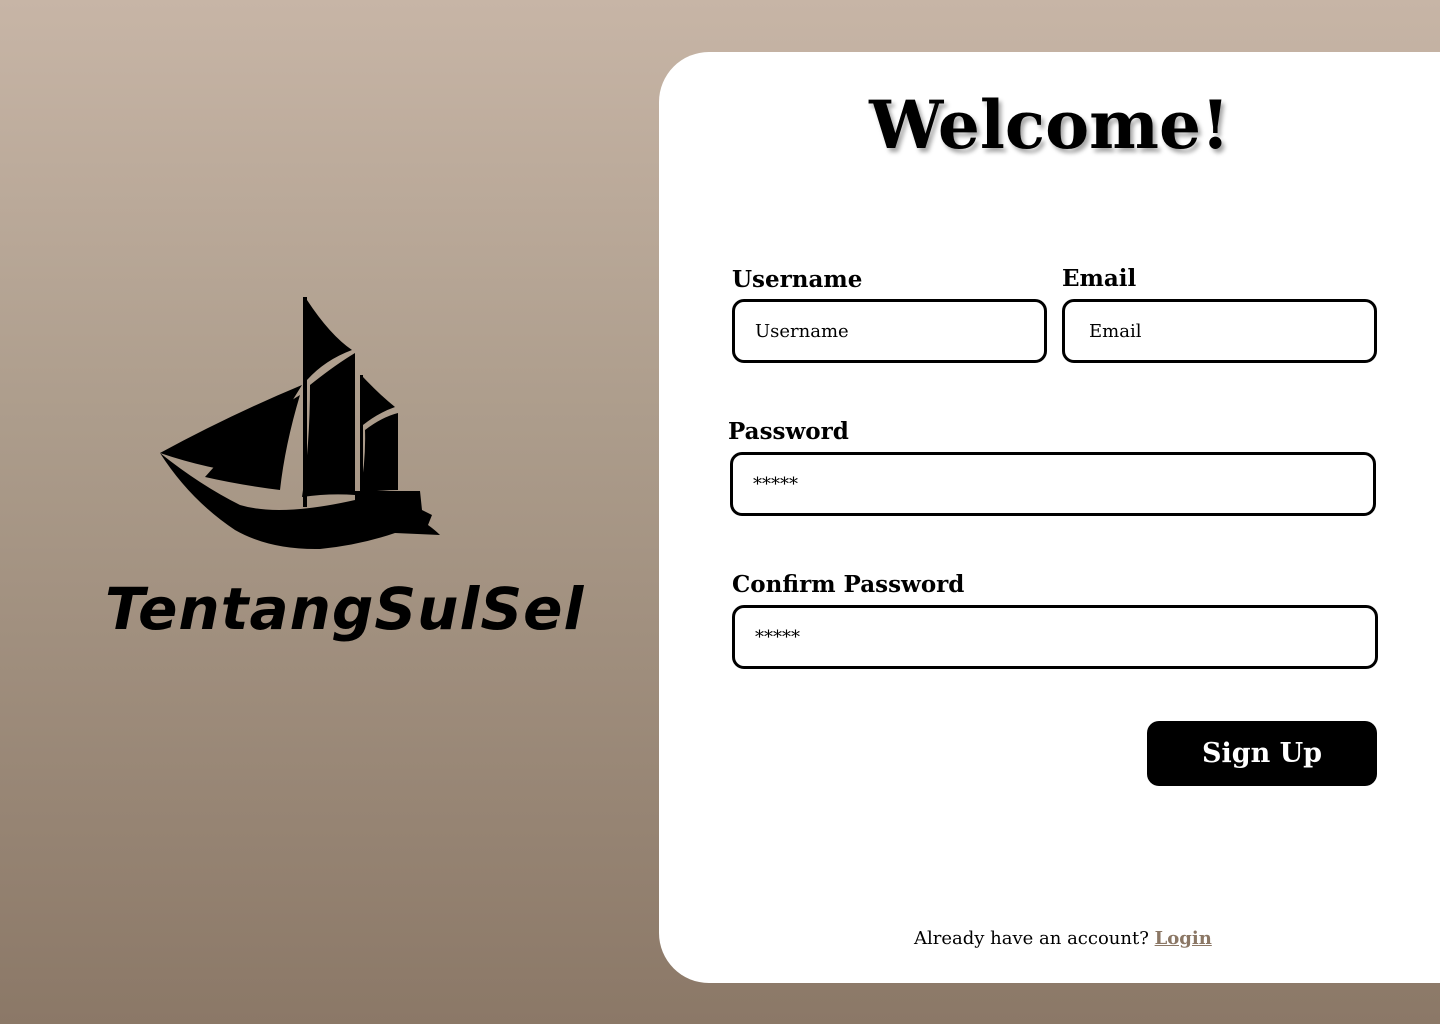  I want to click on username-input, so click(889, 331).